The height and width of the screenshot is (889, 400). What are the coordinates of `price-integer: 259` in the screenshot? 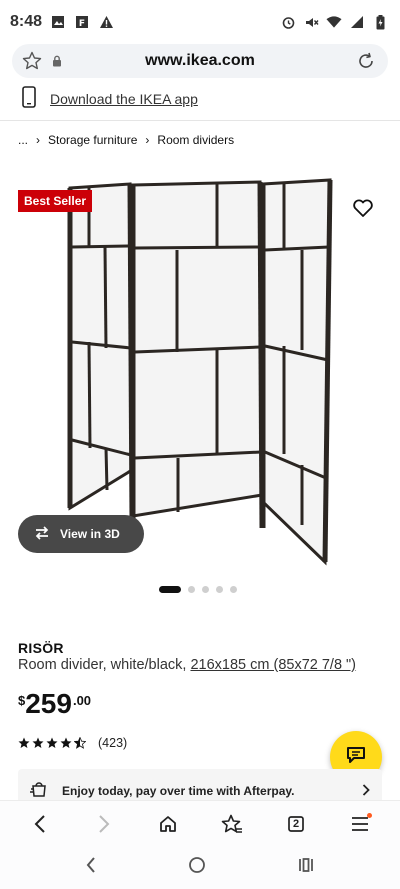 It's located at (48, 703).